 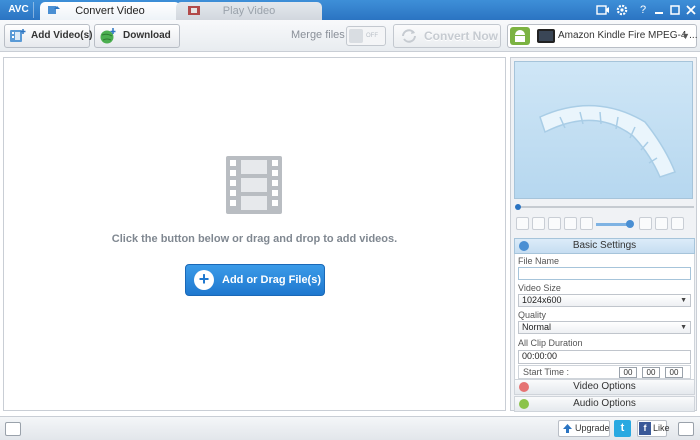 What do you see at coordinates (604, 357) in the screenshot?
I see `clip-duration-field: 00:00:00` at bounding box center [604, 357].